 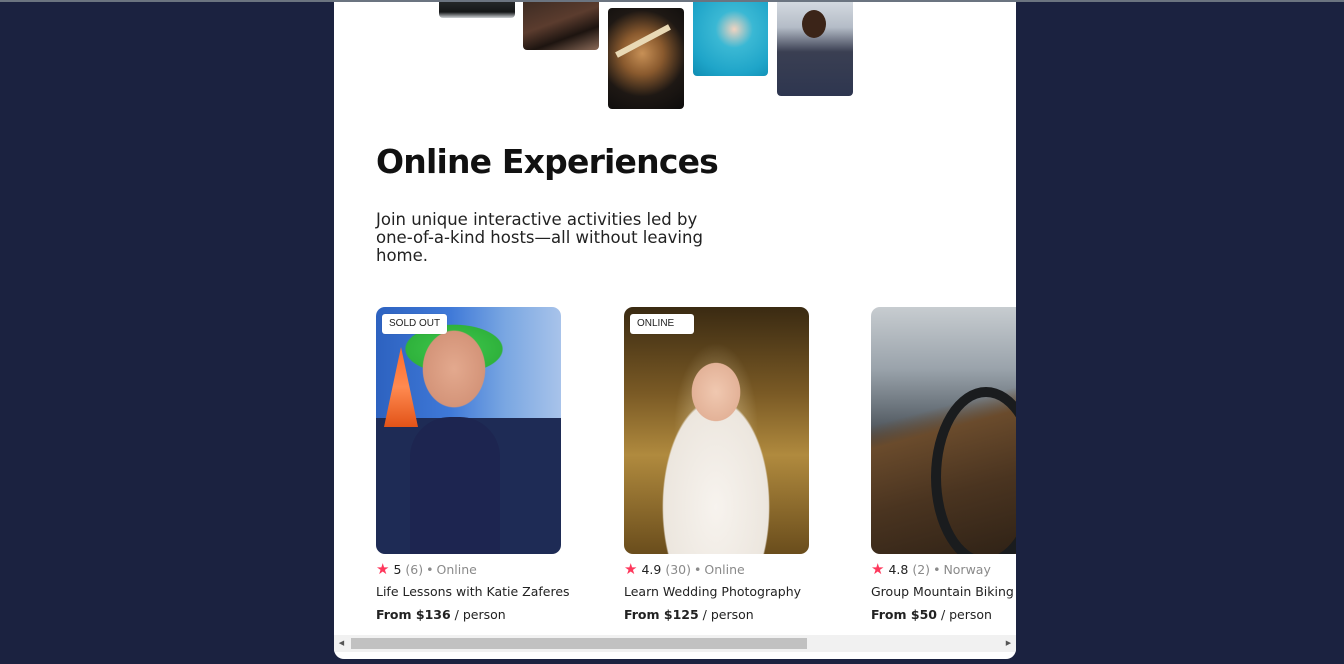 I want to click on card-stats: ★ 4.9 (30) • Online, so click(x=724, y=569).